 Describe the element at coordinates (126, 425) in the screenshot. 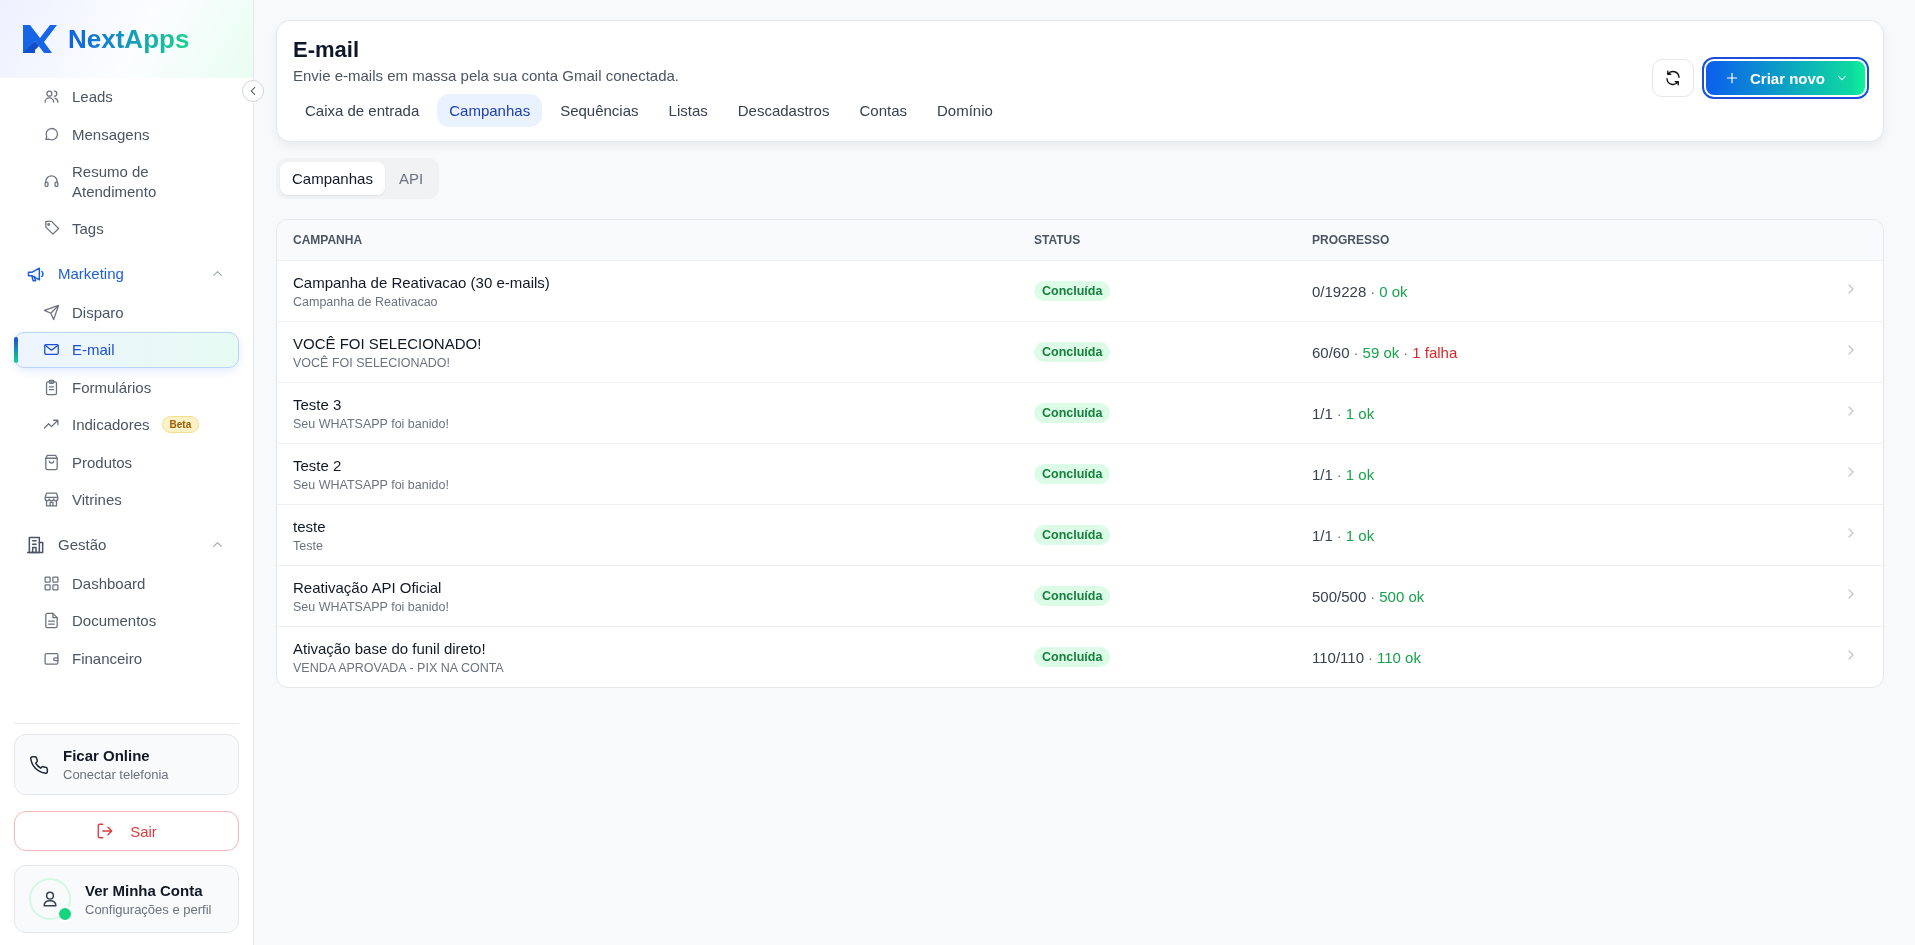

I see `sidebar-item: Indicadores Beta` at that location.